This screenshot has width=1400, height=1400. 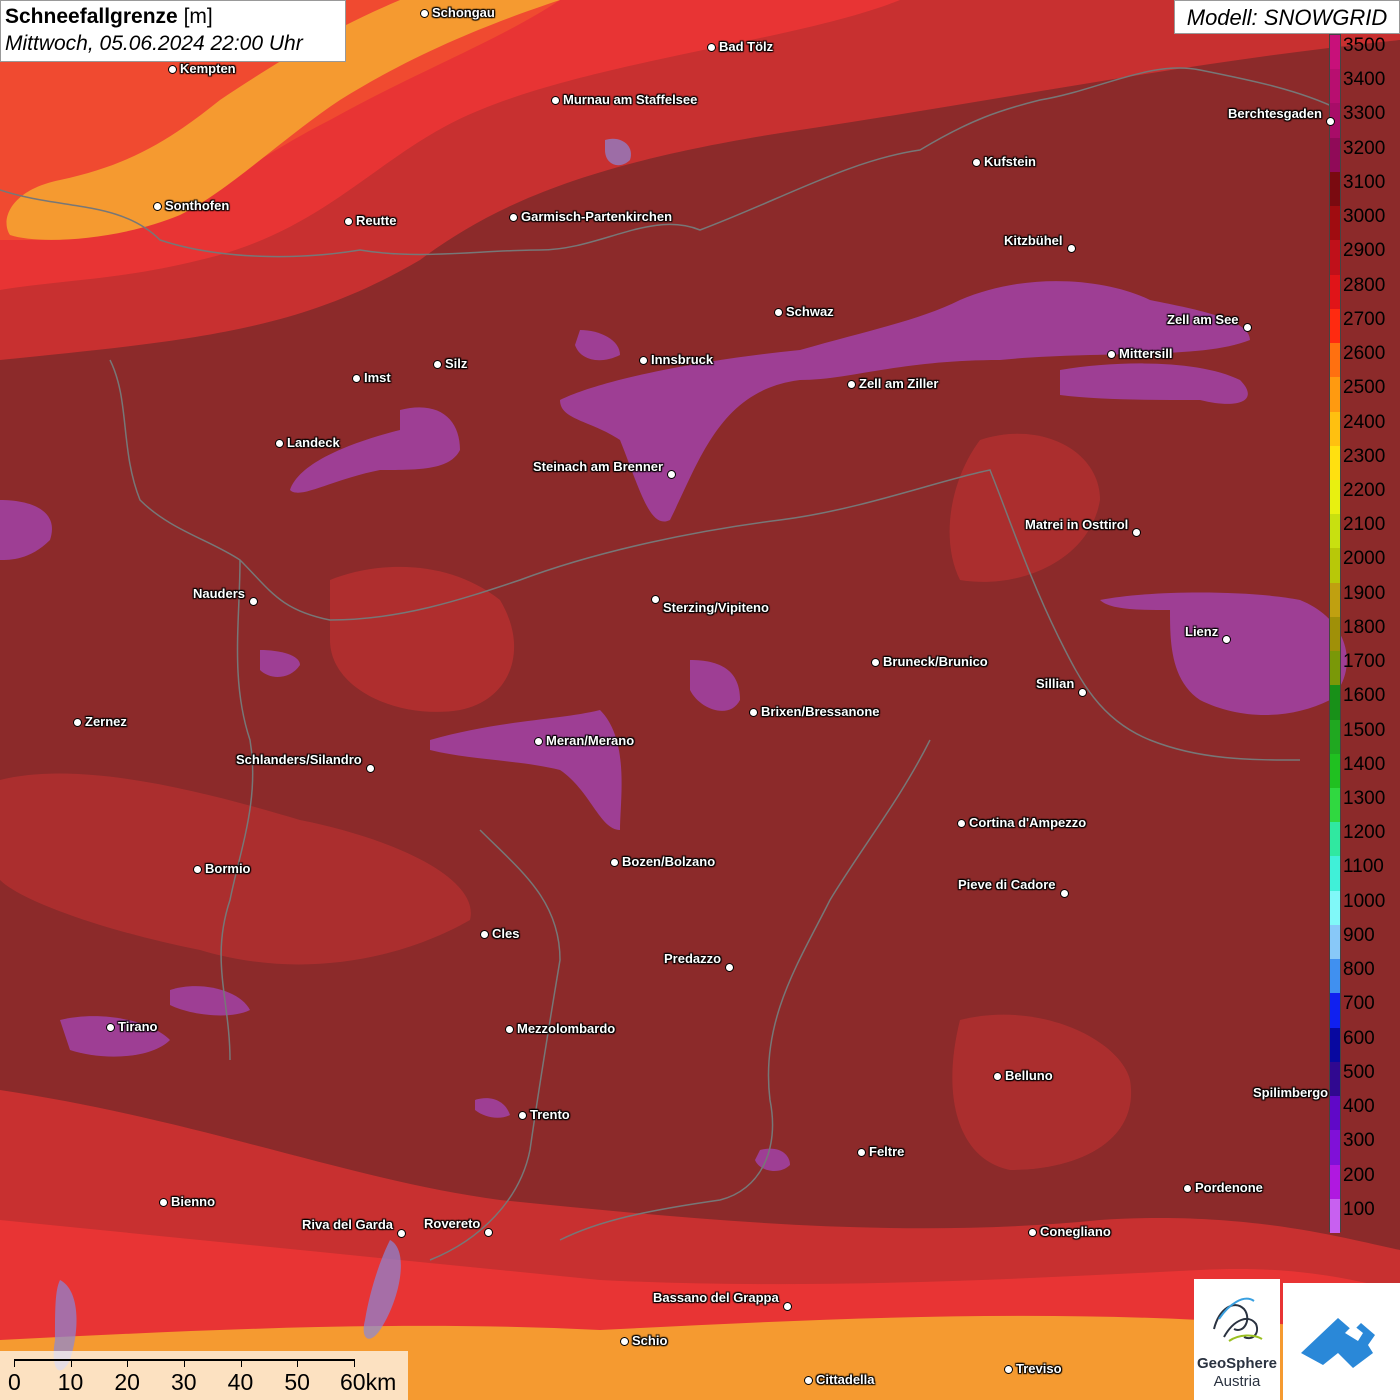 What do you see at coordinates (348, 1224) in the screenshot?
I see `city-label: Riva del Garda` at bounding box center [348, 1224].